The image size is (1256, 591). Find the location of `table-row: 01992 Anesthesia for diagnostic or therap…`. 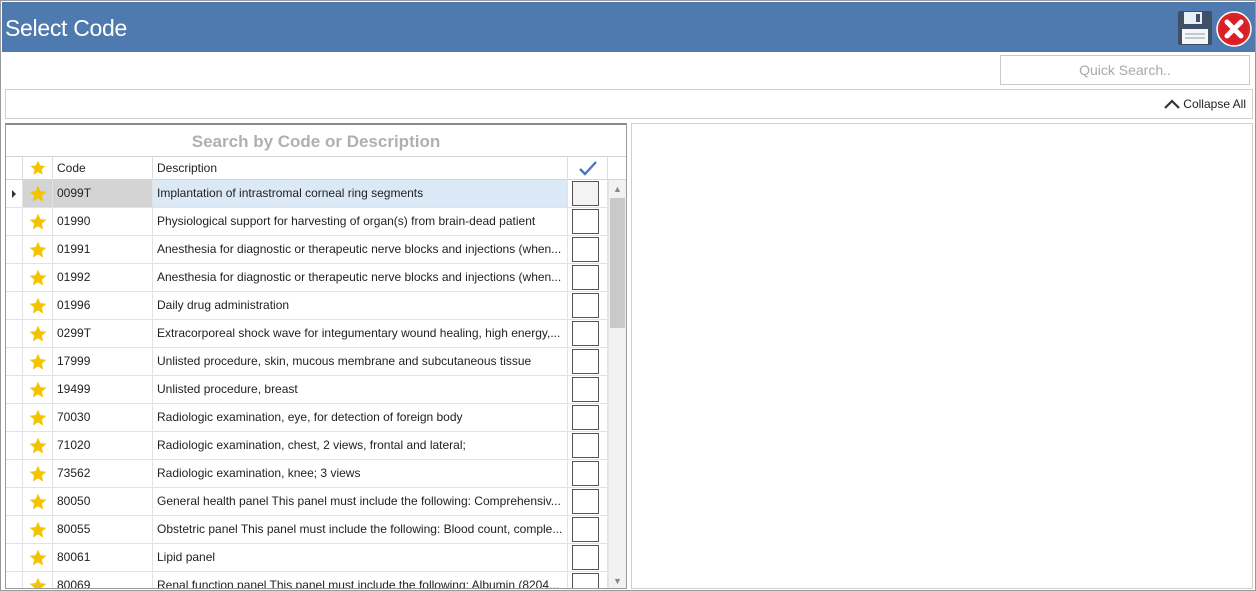

table-row: 01992 Anesthesia for diagnostic or therap… is located at coordinates (307, 278).